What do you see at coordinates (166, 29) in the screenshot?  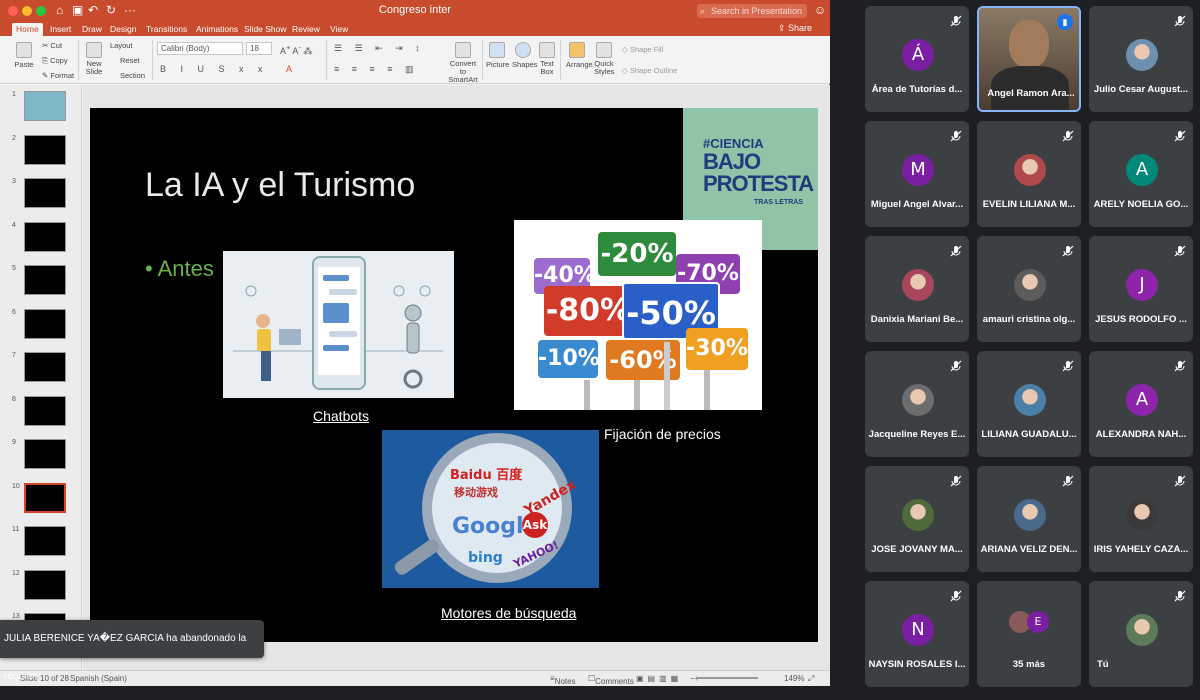 I see `tab-transitions: Transitions` at bounding box center [166, 29].